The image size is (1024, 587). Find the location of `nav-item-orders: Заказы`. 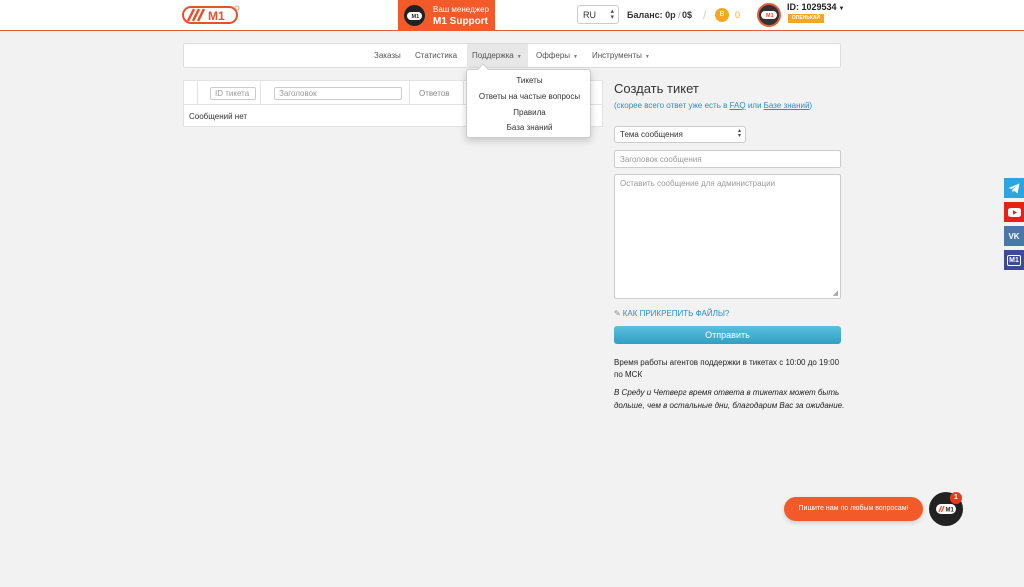

nav-item-orders: Заказы is located at coordinates (387, 55).